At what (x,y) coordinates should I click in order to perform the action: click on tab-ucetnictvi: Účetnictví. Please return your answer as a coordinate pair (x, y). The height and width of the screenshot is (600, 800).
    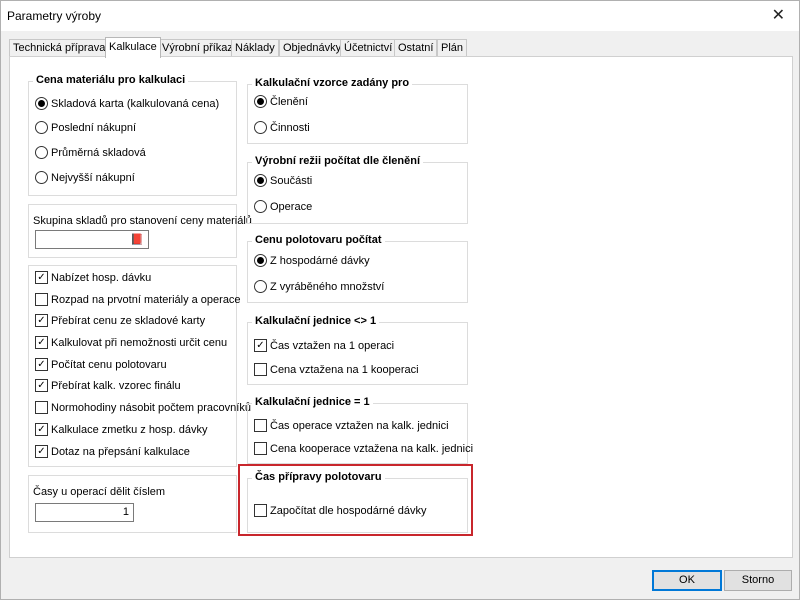
    Looking at the image, I should click on (368, 48).